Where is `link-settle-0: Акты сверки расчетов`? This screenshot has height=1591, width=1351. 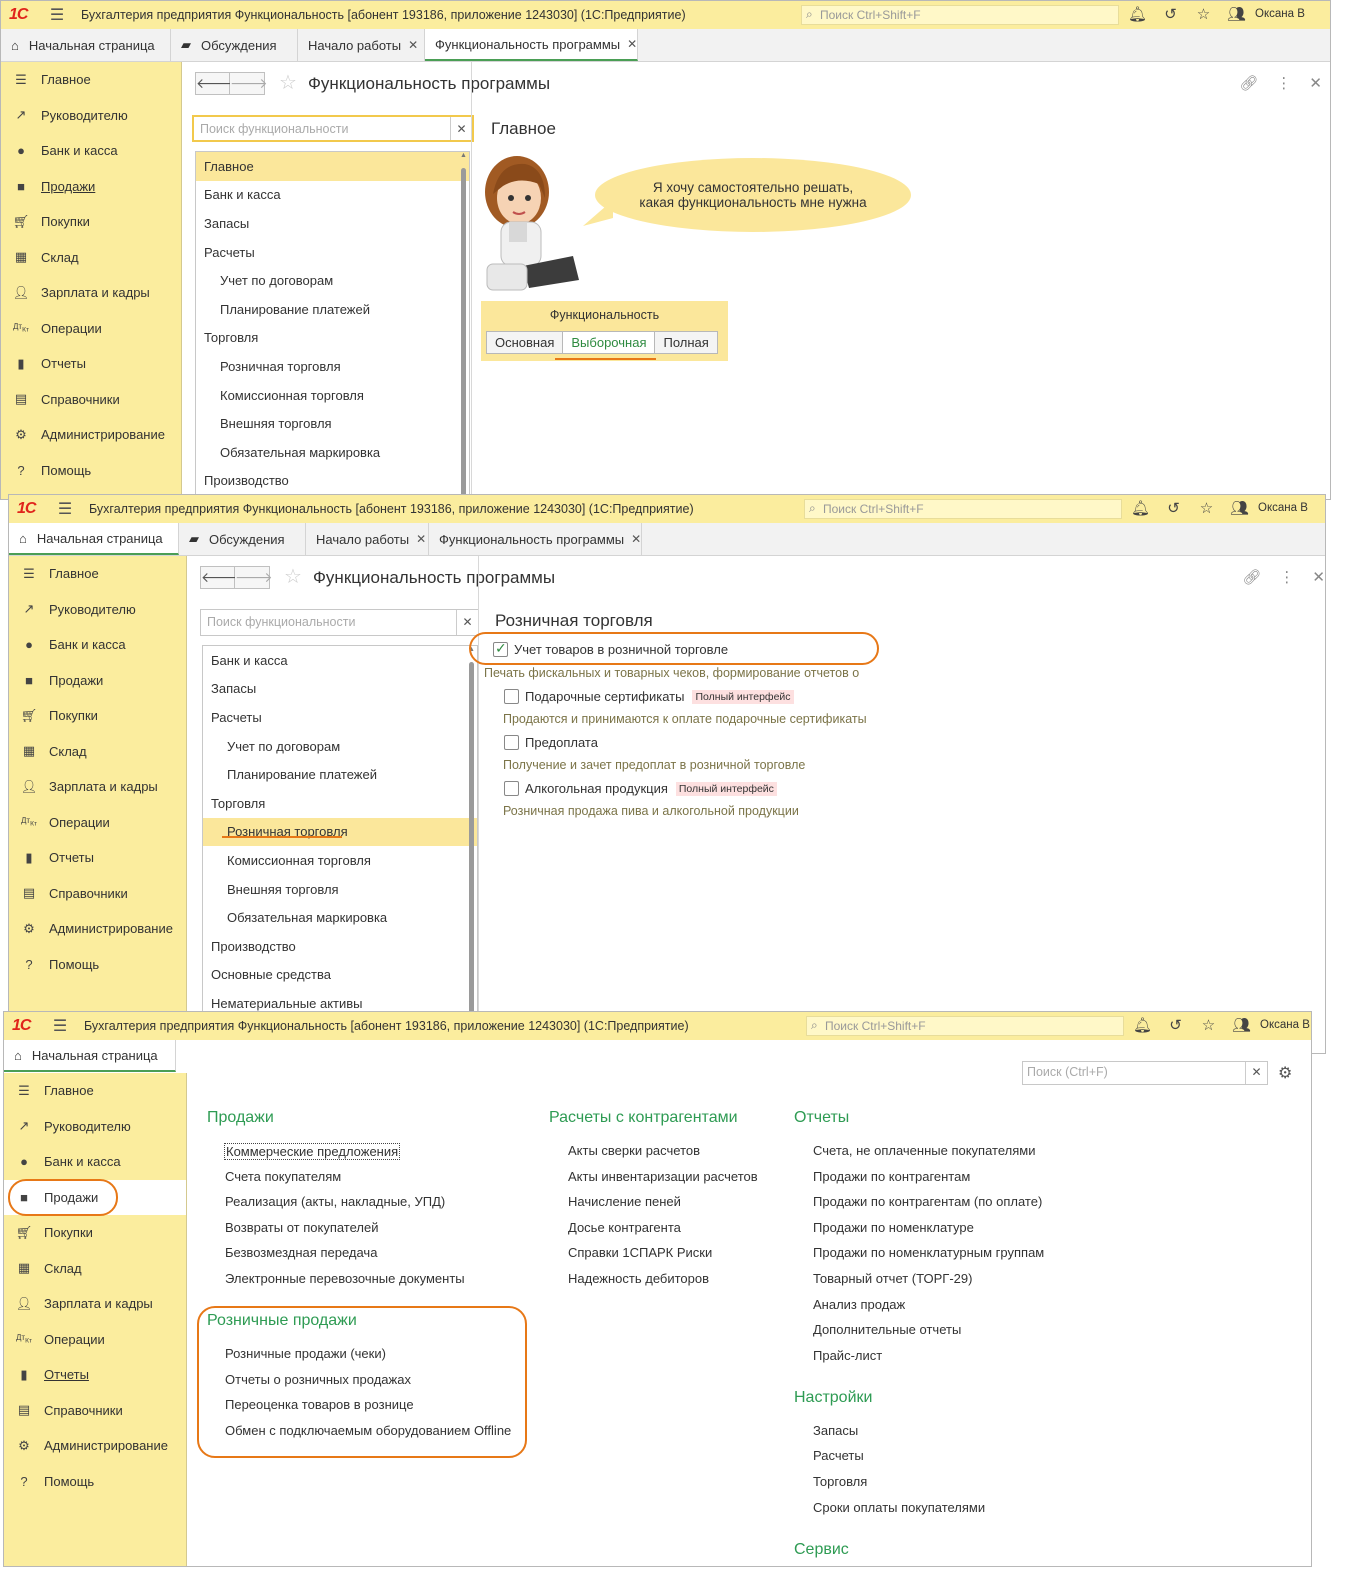
link-settle-0: Акты сверки расчетов is located at coordinates (634, 1150).